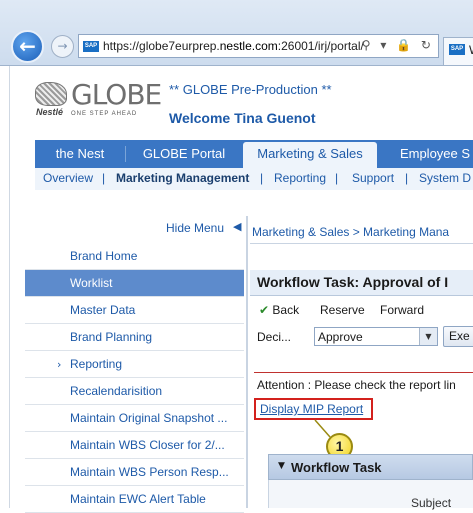 The height and width of the screenshot is (513, 473). Describe the element at coordinates (237, 226) in the screenshot. I see `collapse-left-icon: ◀` at that location.